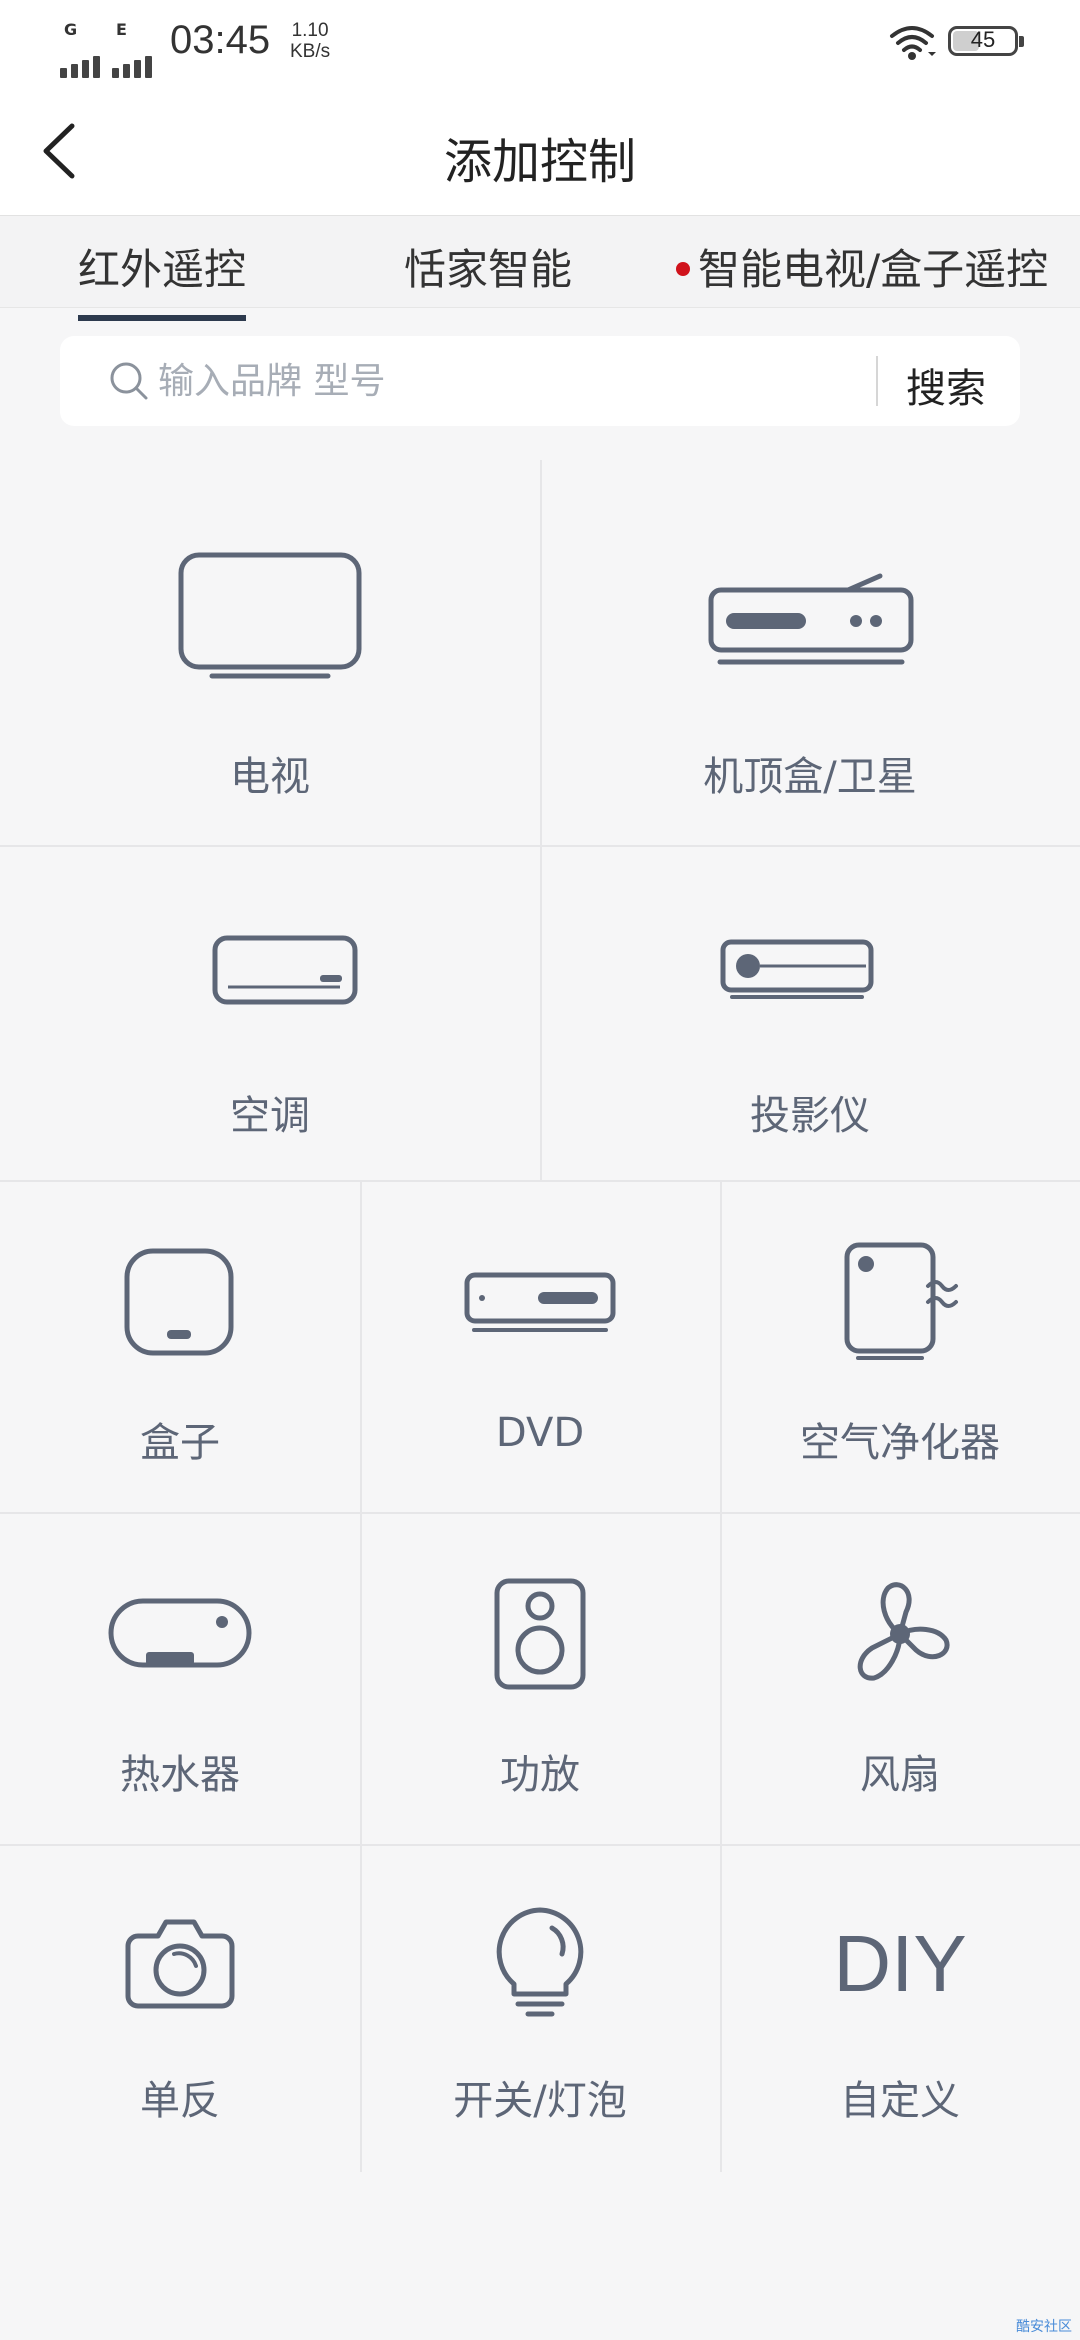 This screenshot has height=2340, width=1080. Describe the element at coordinates (540, 1962) in the screenshot. I see `light-bulb-icon` at that location.